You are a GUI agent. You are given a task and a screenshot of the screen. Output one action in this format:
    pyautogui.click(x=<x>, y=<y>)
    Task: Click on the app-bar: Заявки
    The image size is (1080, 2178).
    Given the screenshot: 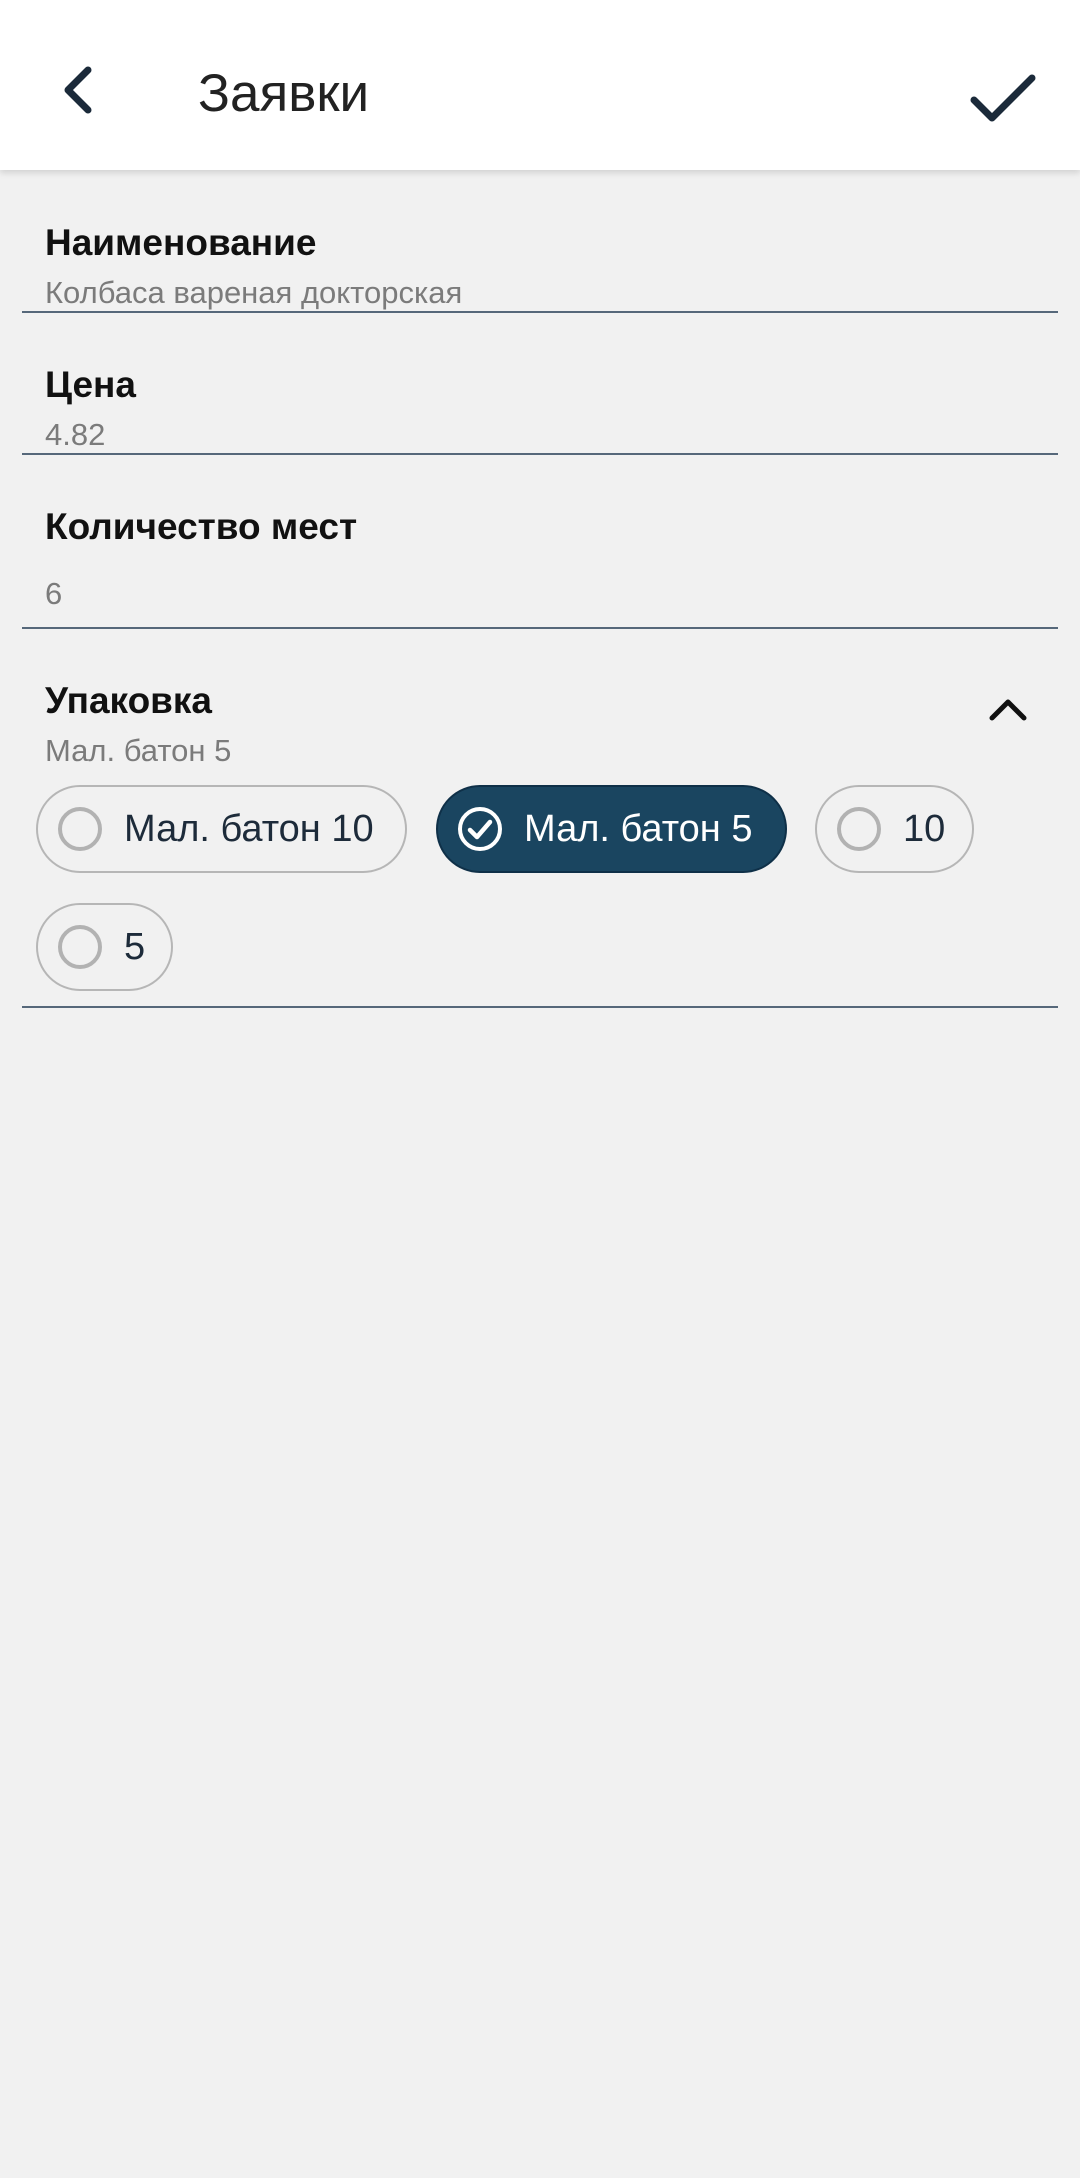 What is the action you would take?
    pyautogui.click(x=540, y=85)
    